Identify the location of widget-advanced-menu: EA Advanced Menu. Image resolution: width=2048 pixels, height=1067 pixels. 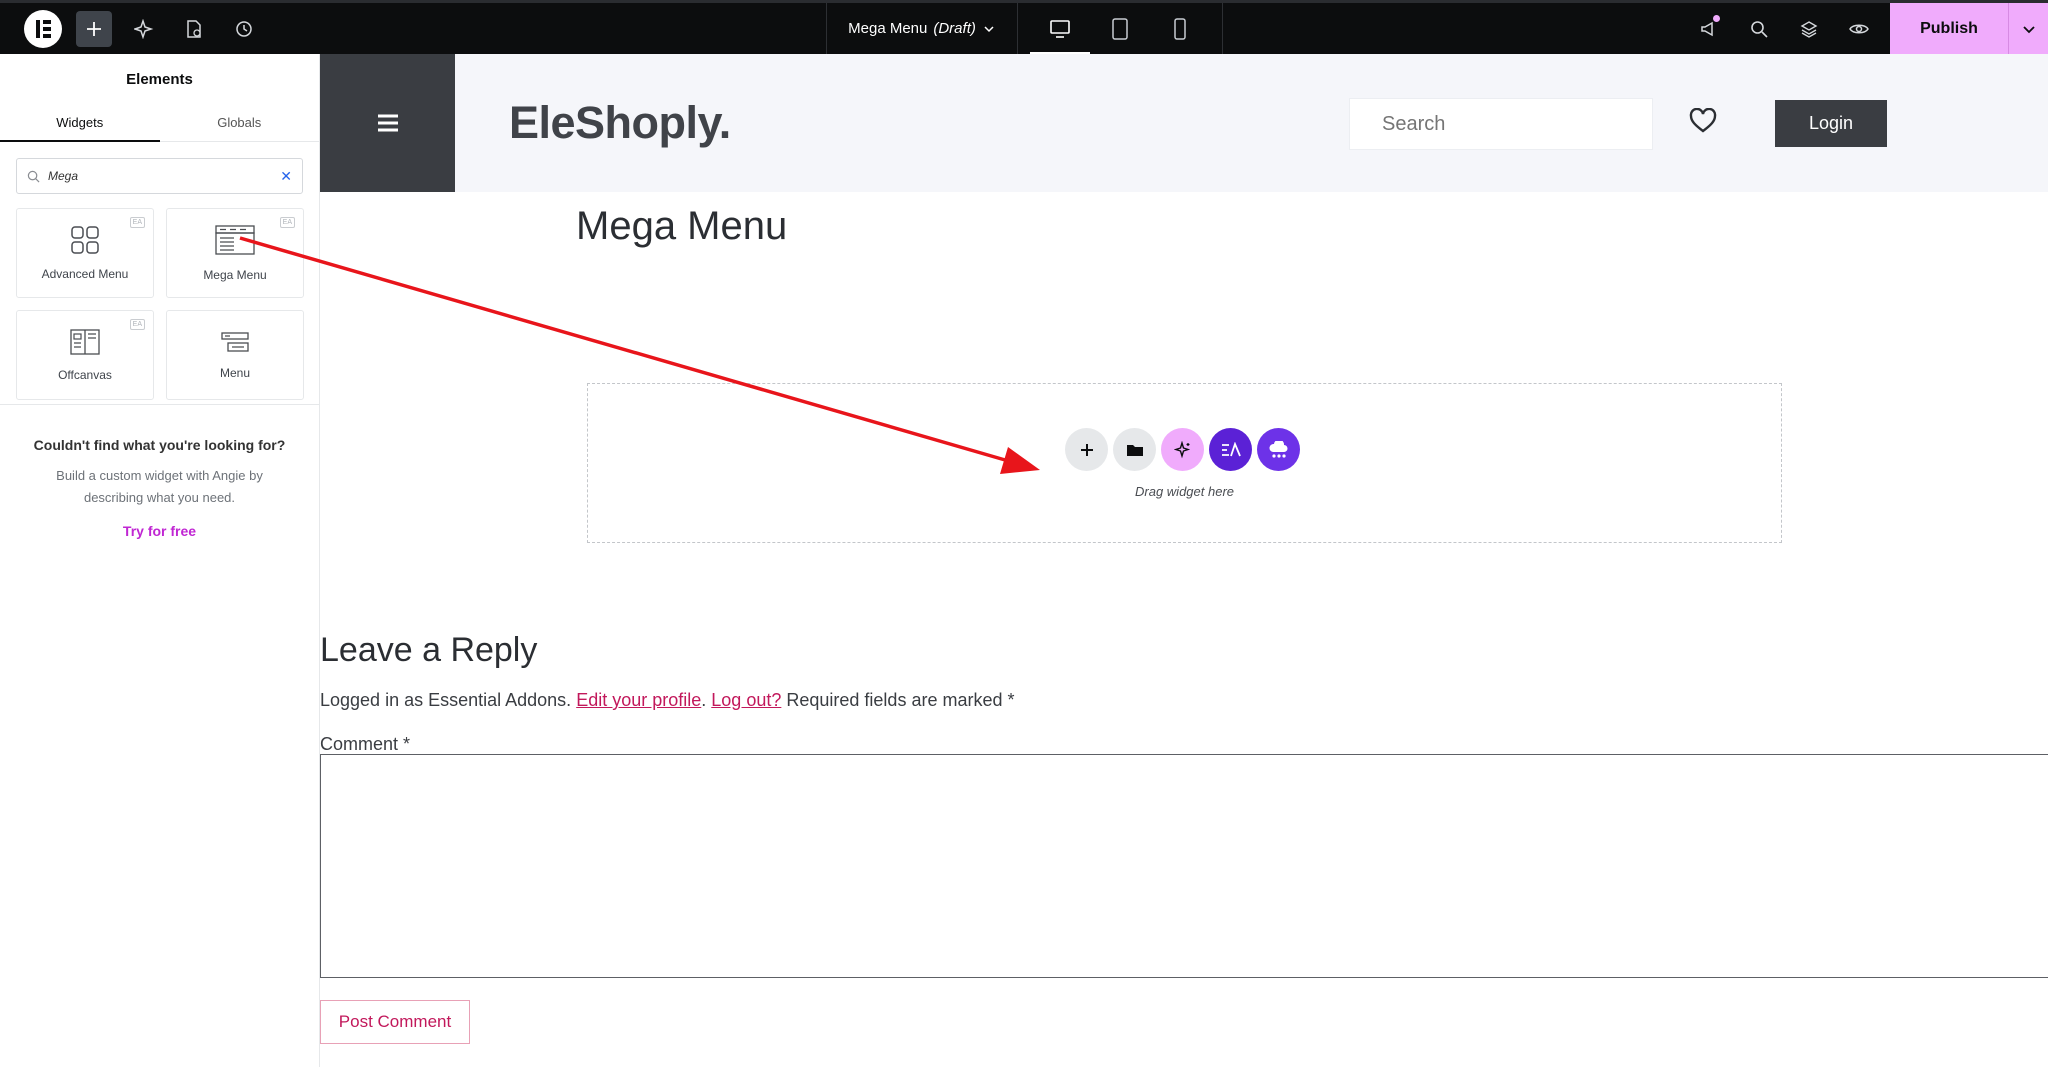
(85, 253).